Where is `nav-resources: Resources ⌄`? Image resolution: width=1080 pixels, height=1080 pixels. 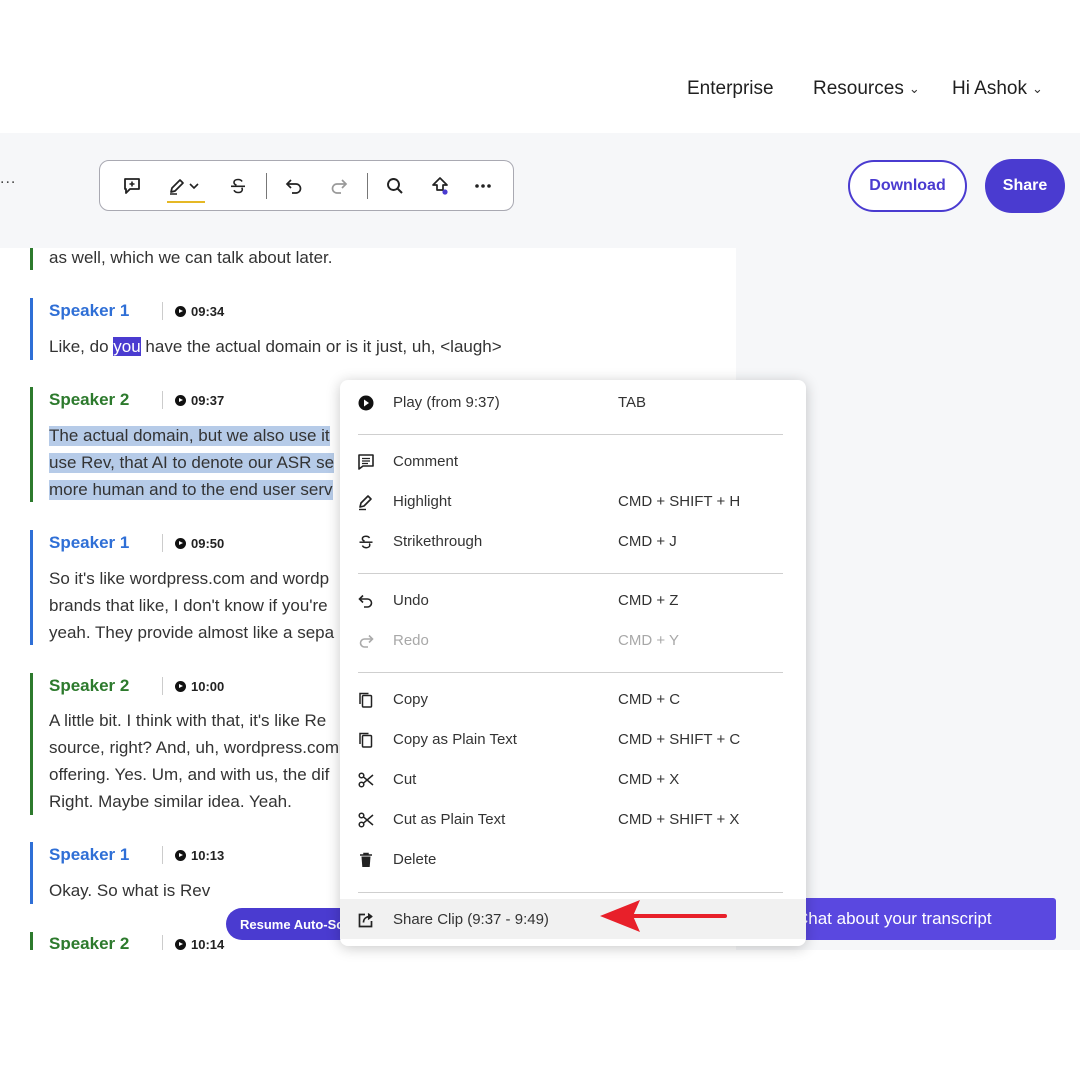 nav-resources: Resources ⌄ is located at coordinates (866, 89).